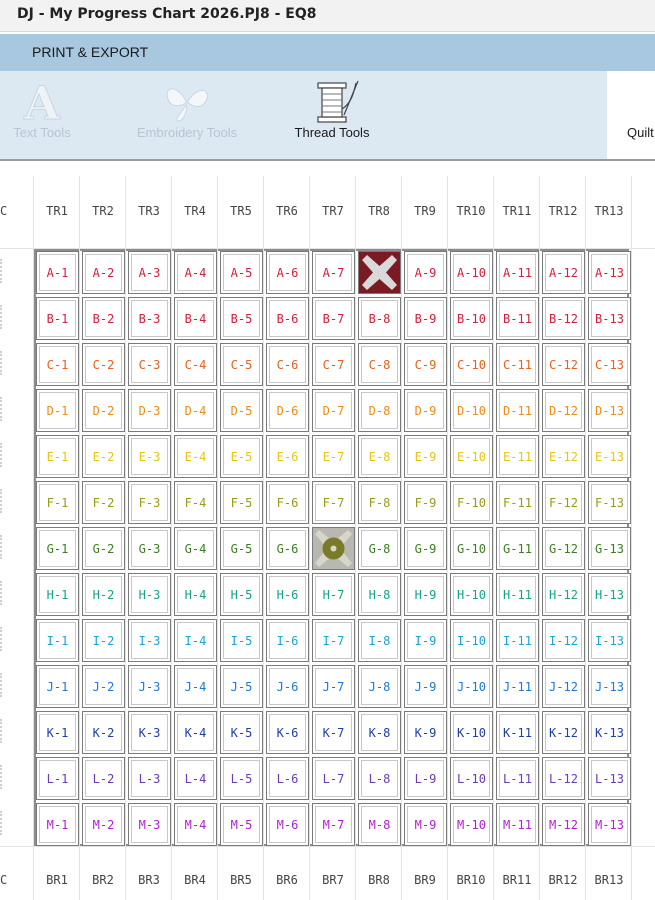 The width and height of the screenshot is (655, 900). Describe the element at coordinates (471, 272) in the screenshot. I see `grid-cell: A-10` at that location.